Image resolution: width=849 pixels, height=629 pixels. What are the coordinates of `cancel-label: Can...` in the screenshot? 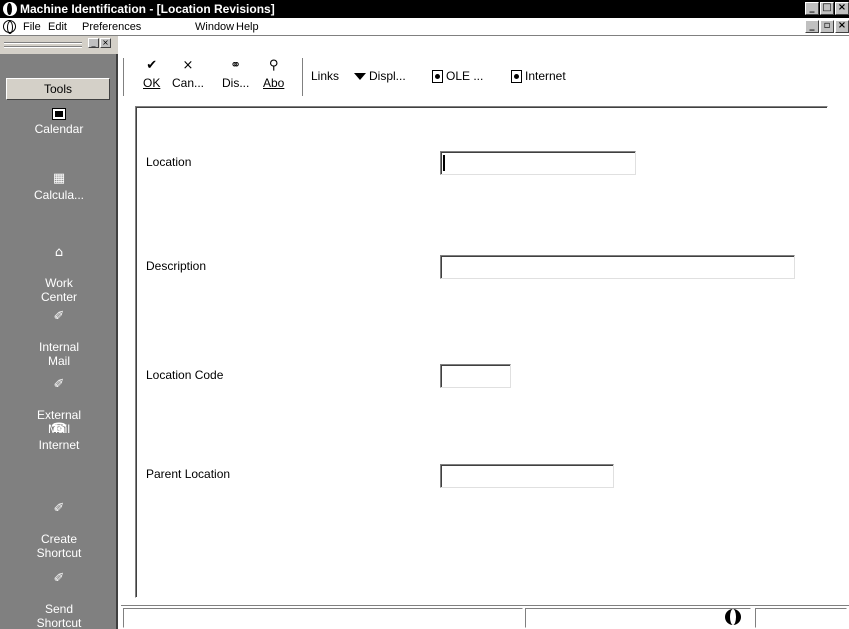 It's located at (188, 83).